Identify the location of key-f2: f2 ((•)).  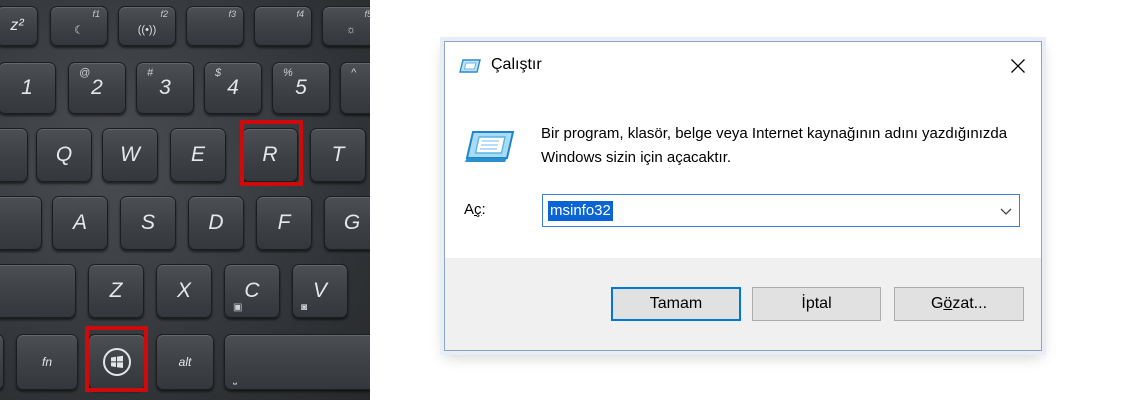
(147, 26).